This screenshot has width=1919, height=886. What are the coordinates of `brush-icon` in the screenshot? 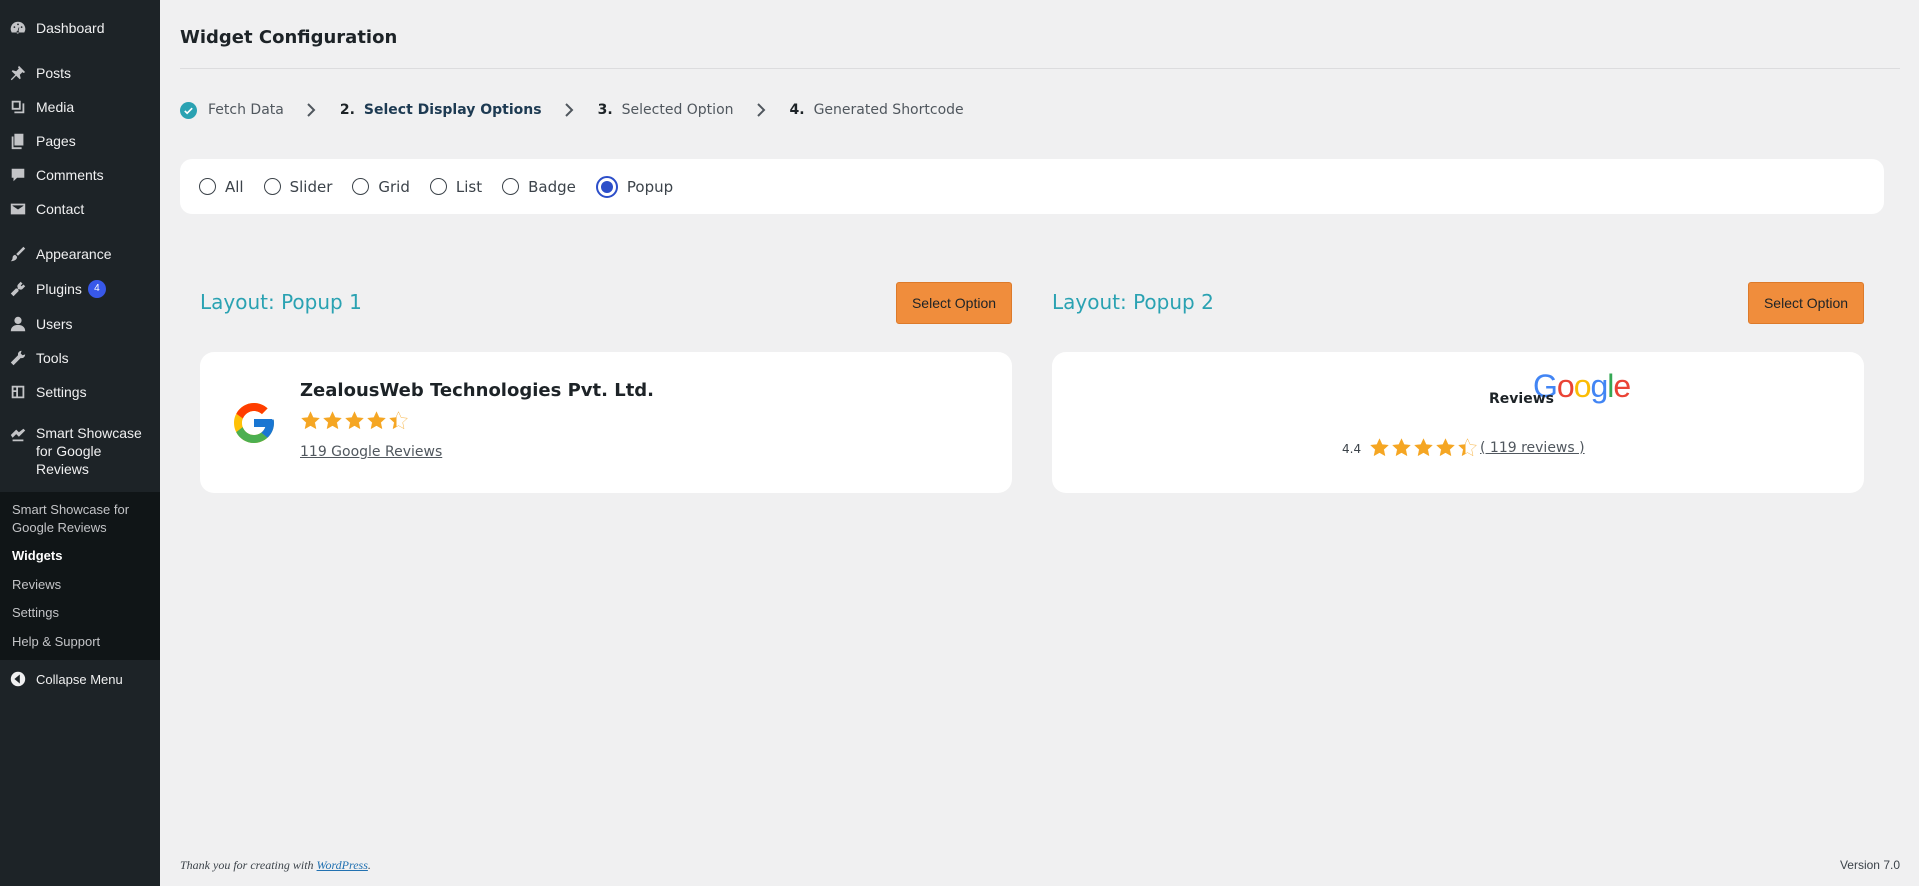 It's located at (18, 254).